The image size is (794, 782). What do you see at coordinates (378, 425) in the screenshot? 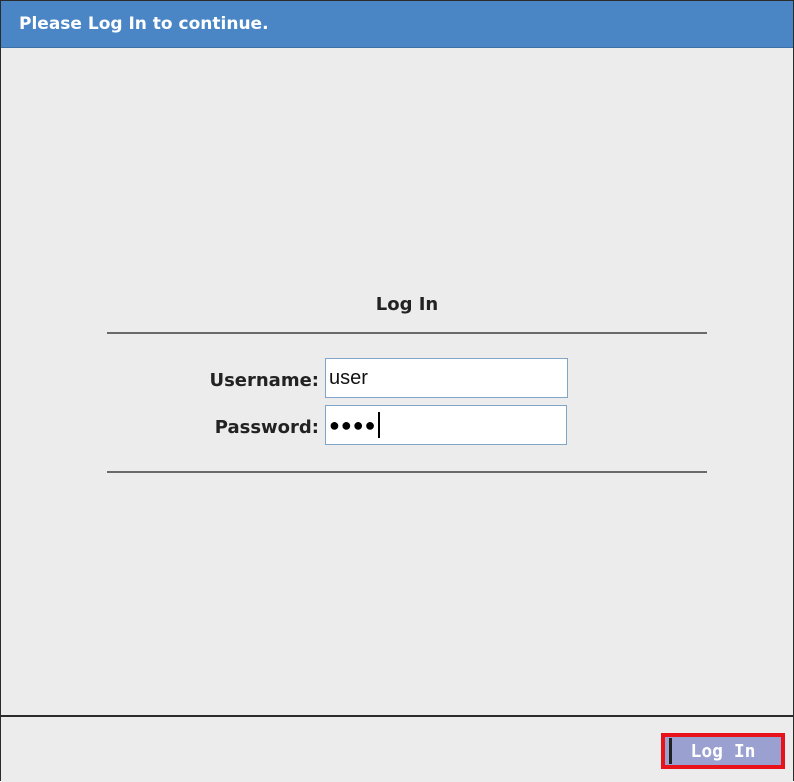
I see `text-caret` at bounding box center [378, 425].